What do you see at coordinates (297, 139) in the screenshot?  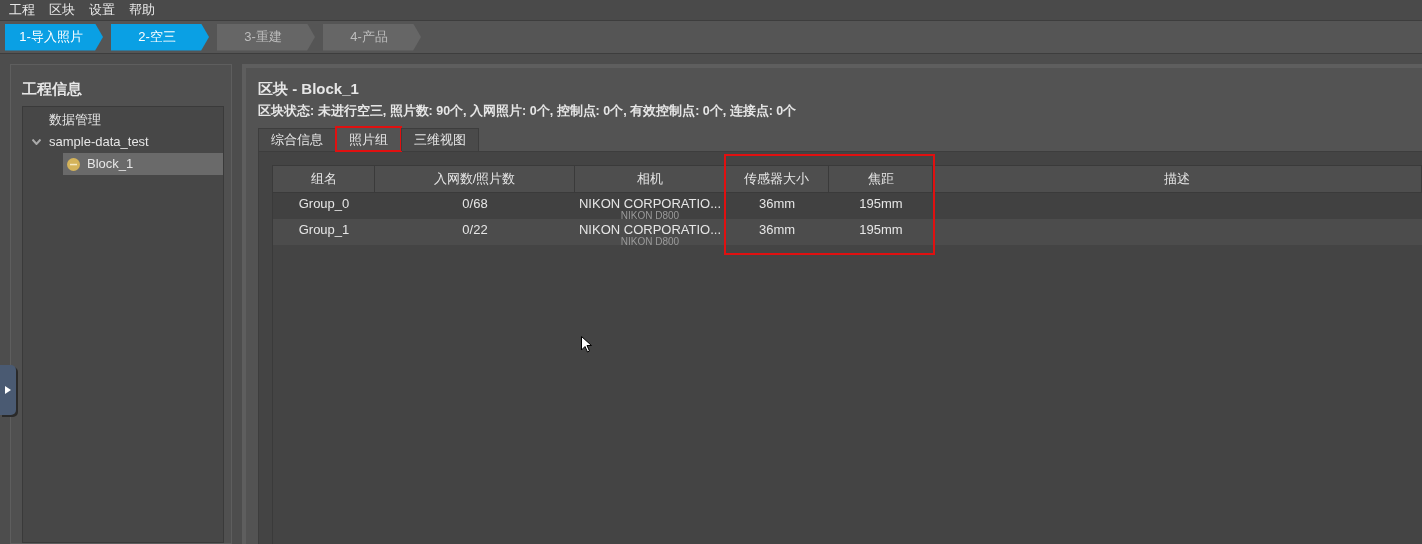 I see `tab: 综合信息` at bounding box center [297, 139].